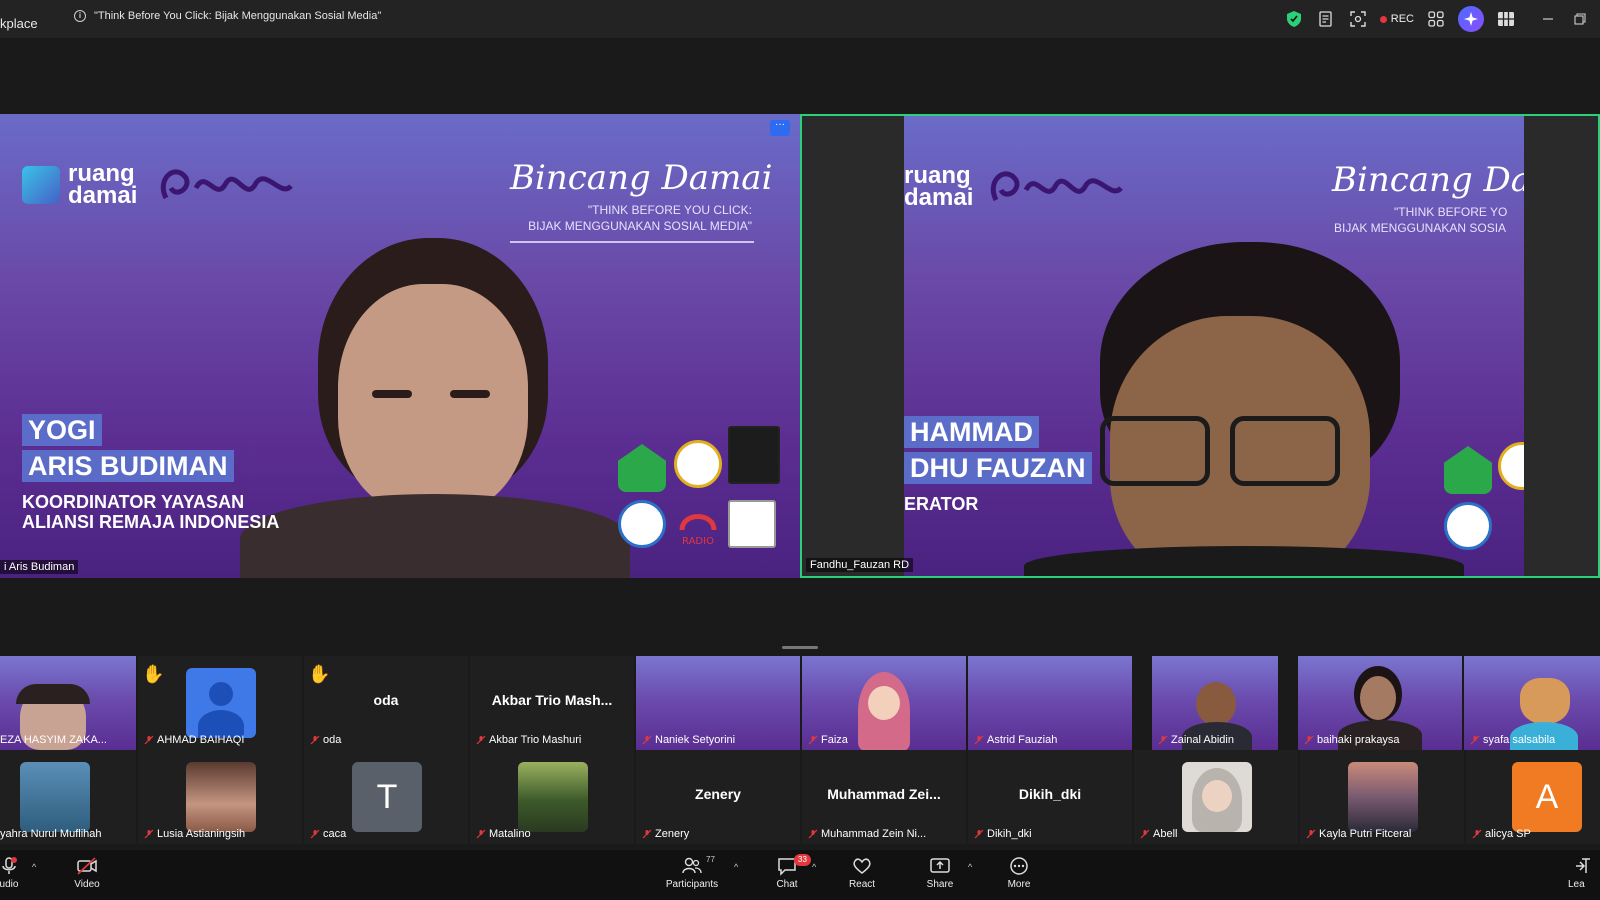 The image size is (1600, 900). Describe the element at coordinates (1420, 228) in the screenshot. I see `event-subtitle-line2: BIJAK MENGGUNAKAN SOSIA` at that location.